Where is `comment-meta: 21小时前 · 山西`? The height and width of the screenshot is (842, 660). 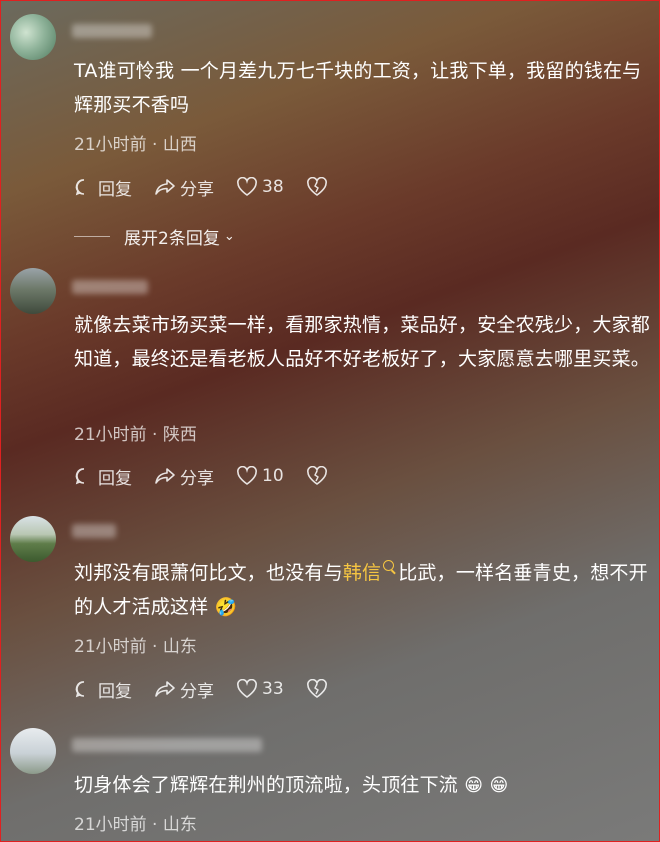 comment-meta: 21小时前 · 山西 is located at coordinates (135, 142).